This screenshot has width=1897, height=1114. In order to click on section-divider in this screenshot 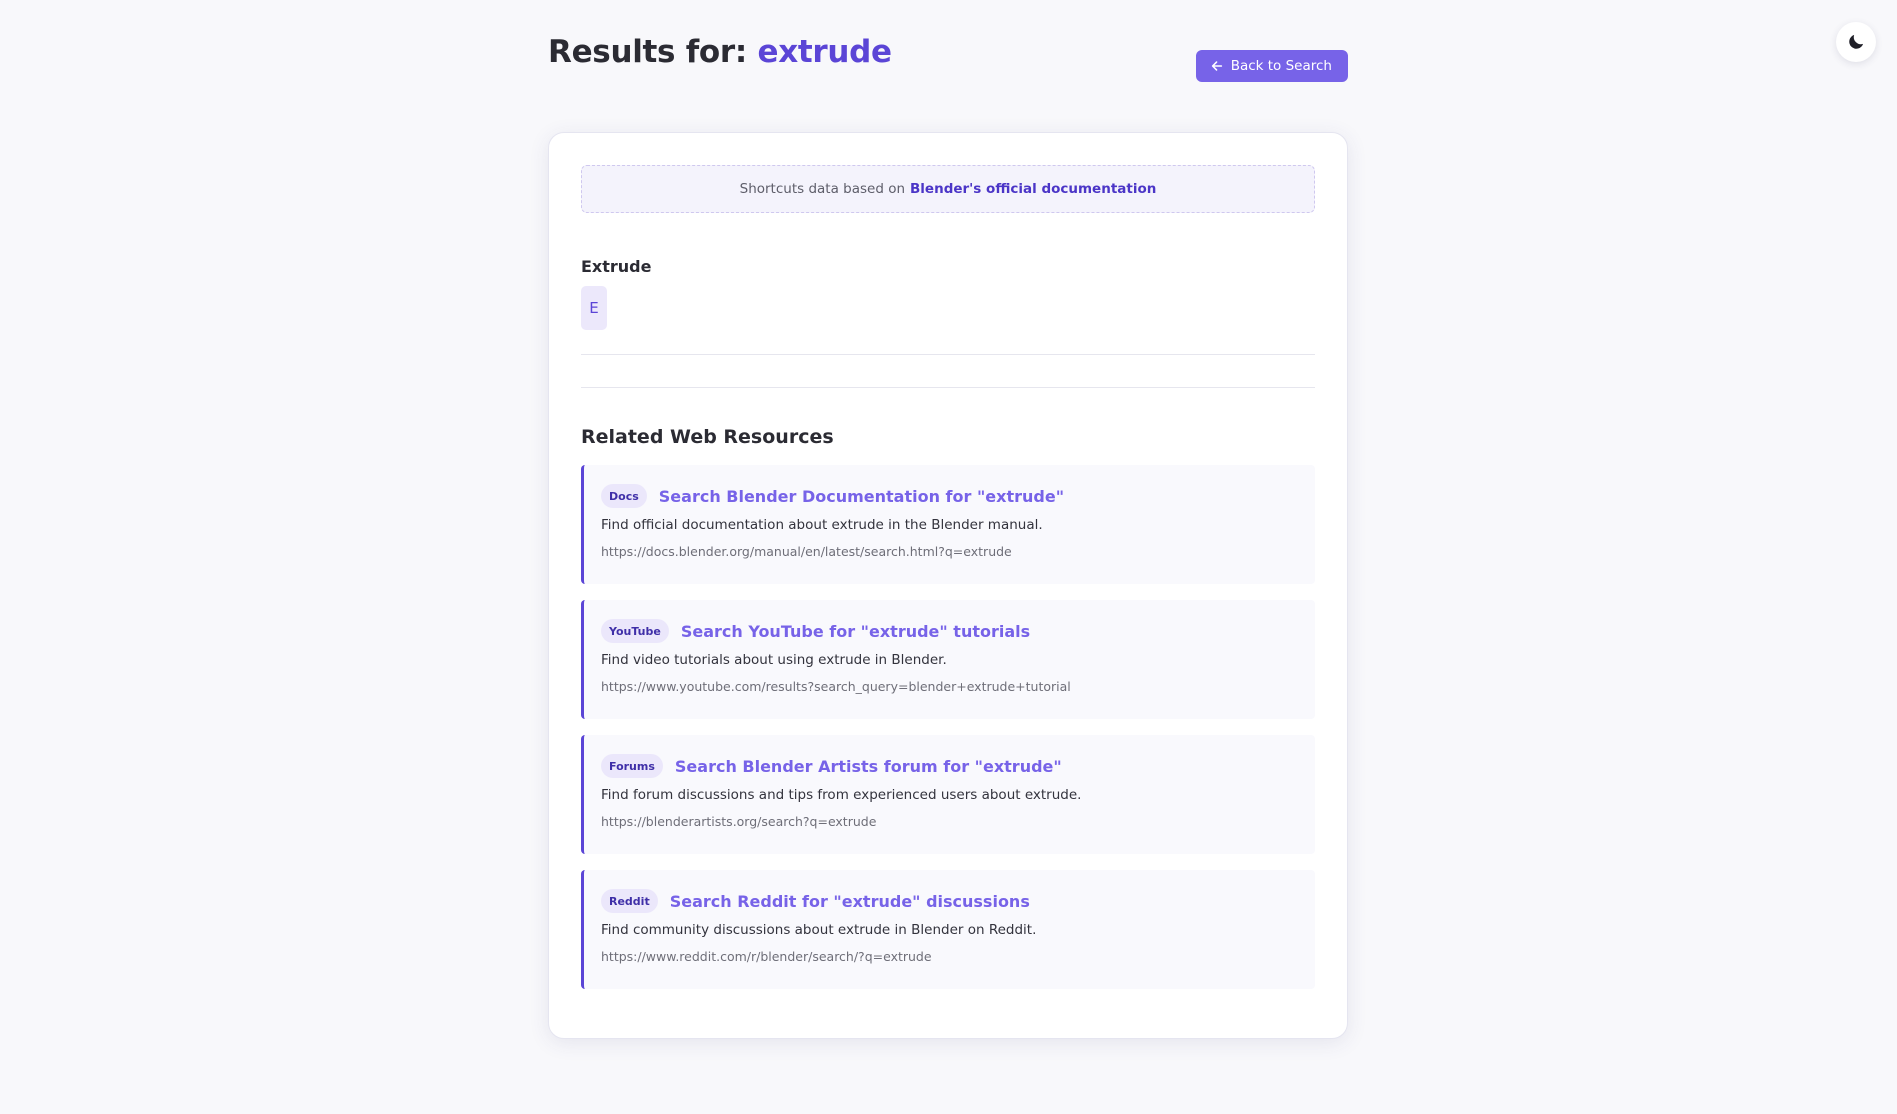, I will do `click(948, 387)`.